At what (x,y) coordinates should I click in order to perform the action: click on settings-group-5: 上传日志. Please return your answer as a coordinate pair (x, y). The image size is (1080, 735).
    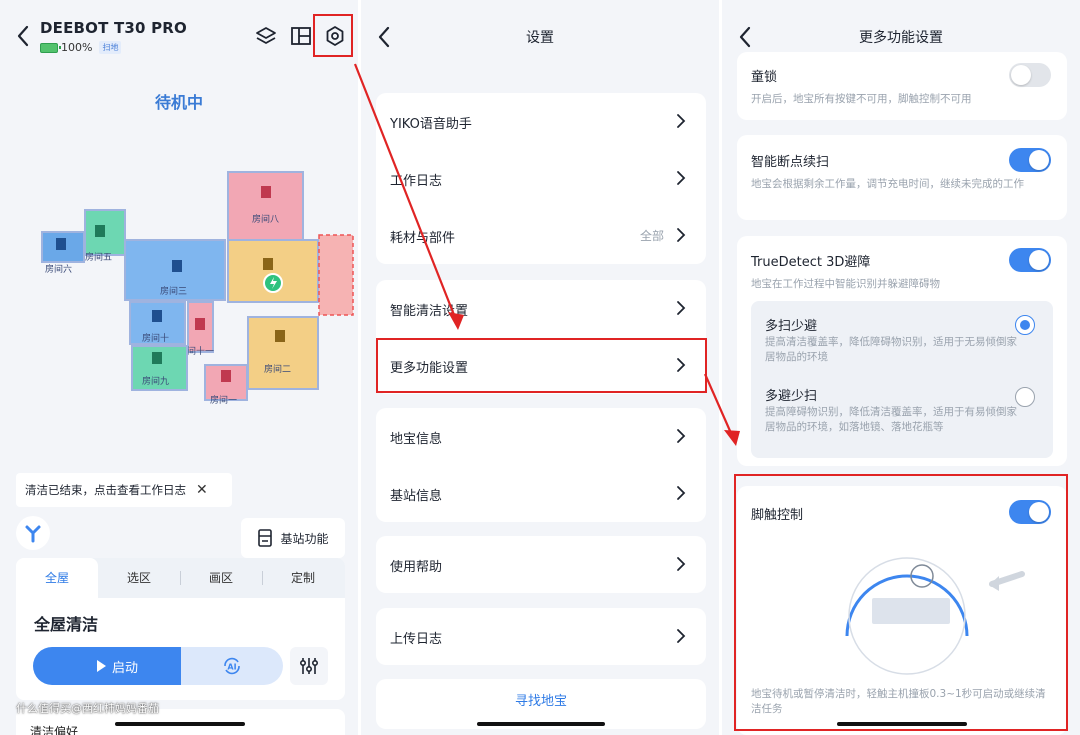
    Looking at the image, I should click on (541, 636).